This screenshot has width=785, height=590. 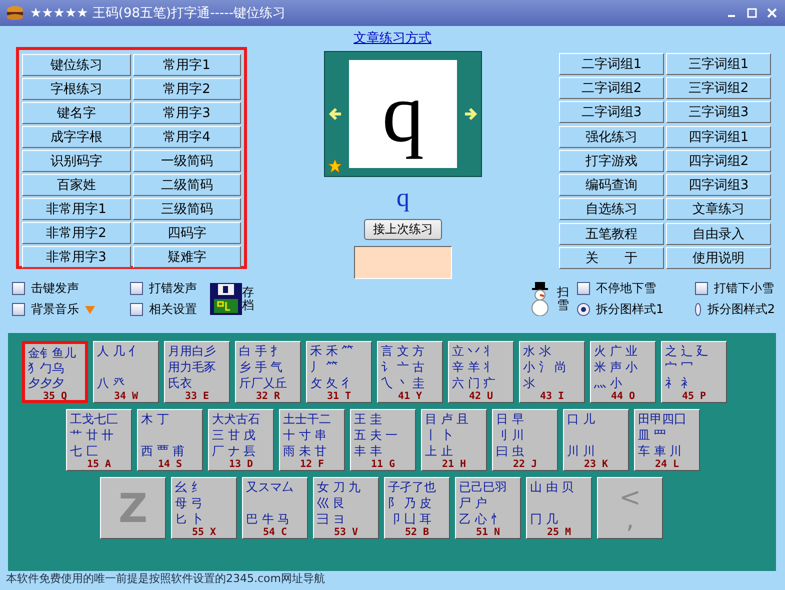 I want to click on key: 大犬古石 三 甘 戊 厂 ナ 镸 13 D, so click(x=241, y=440).